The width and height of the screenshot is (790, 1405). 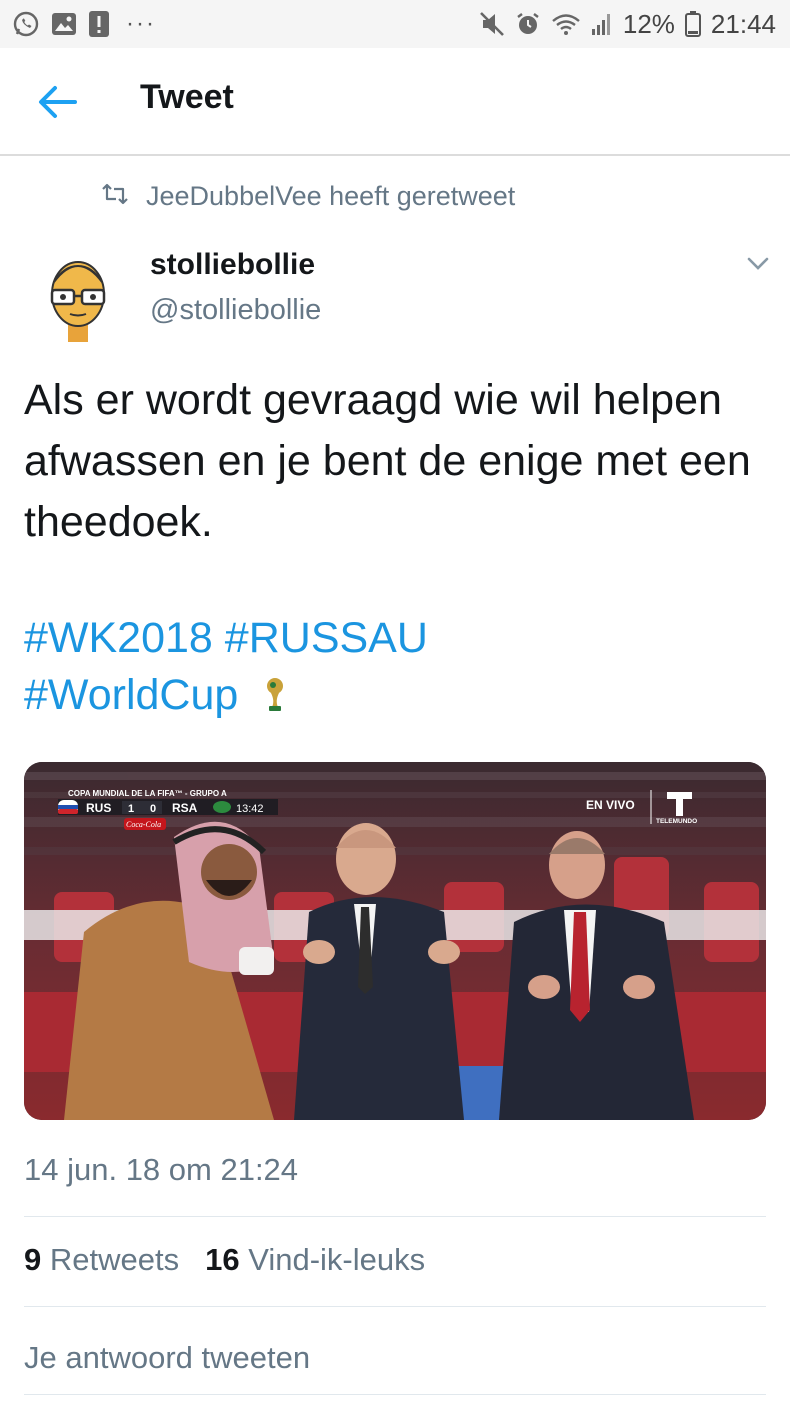 I want to click on back-button, so click(x=57, y=102).